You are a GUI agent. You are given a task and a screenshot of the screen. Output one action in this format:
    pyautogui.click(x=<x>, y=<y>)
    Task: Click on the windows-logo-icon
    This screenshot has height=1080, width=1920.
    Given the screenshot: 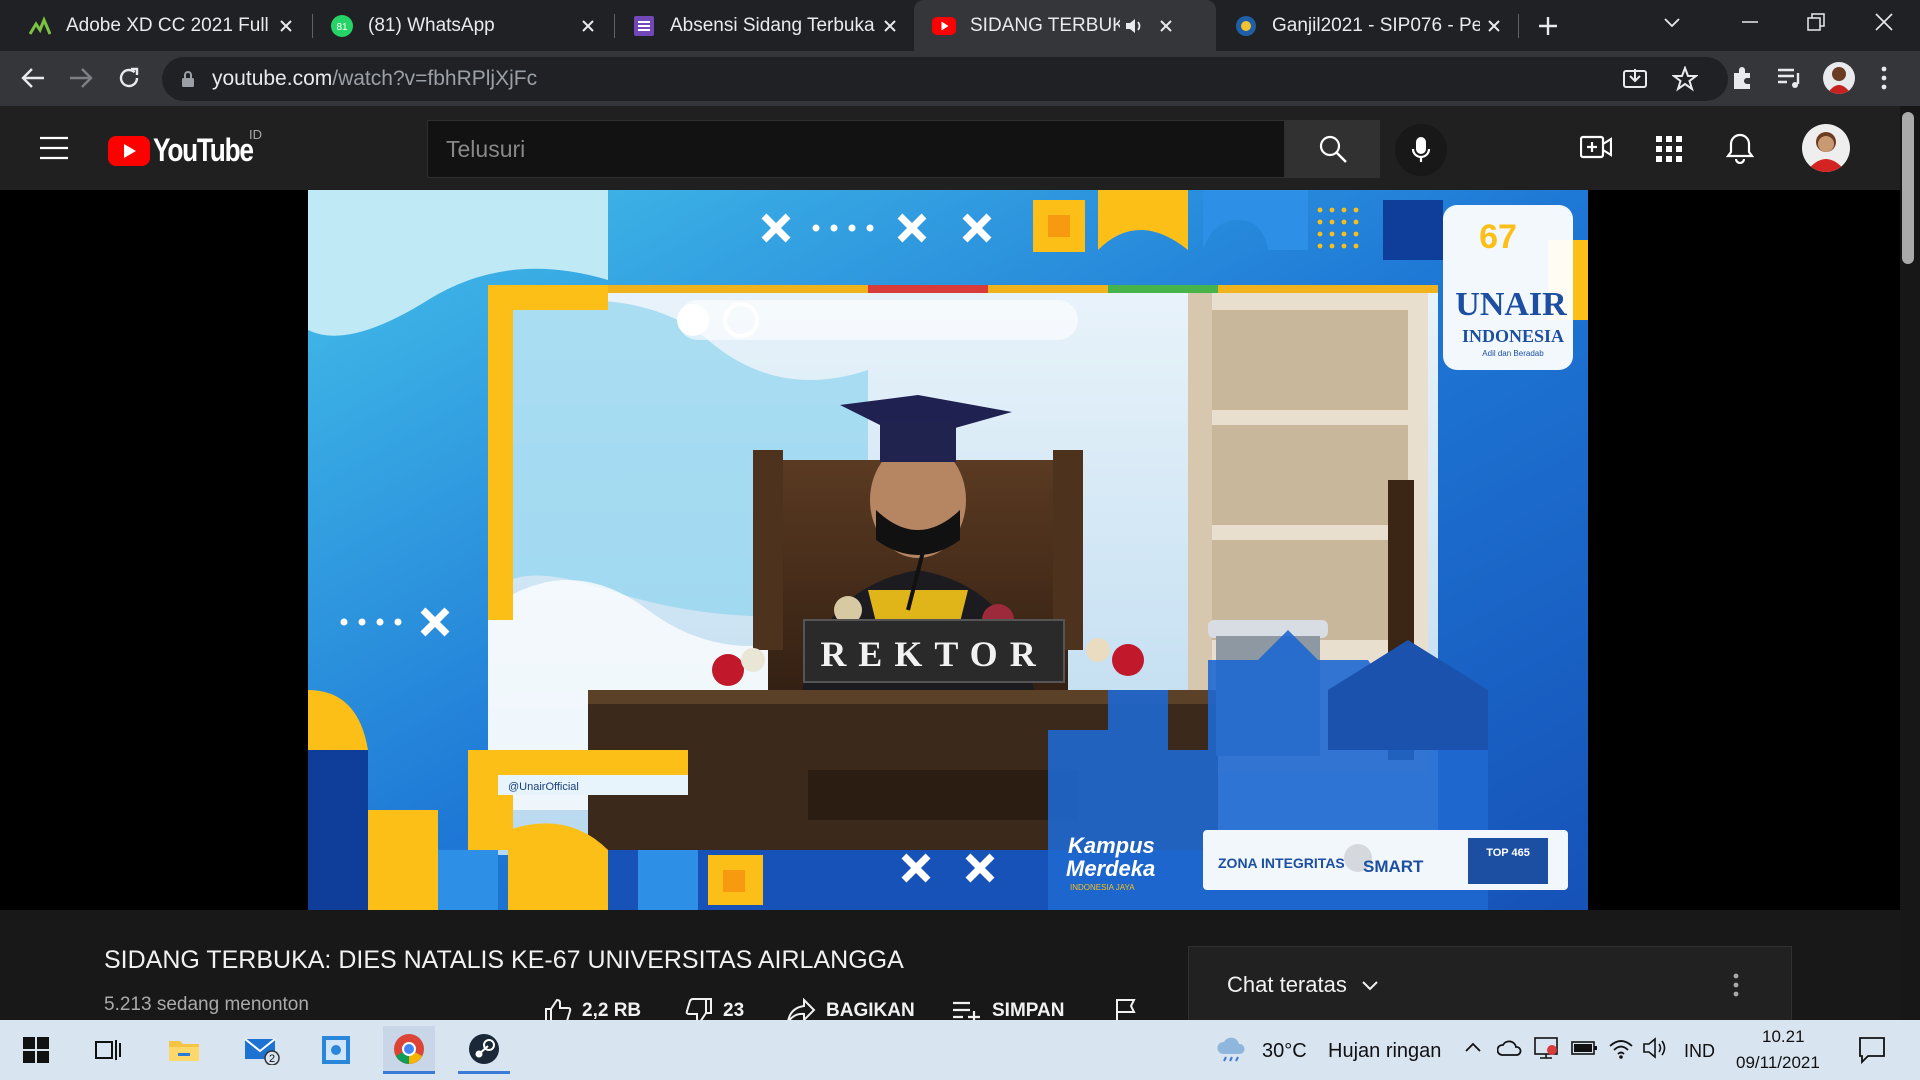 What is the action you would take?
    pyautogui.click(x=36, y=1050)
    